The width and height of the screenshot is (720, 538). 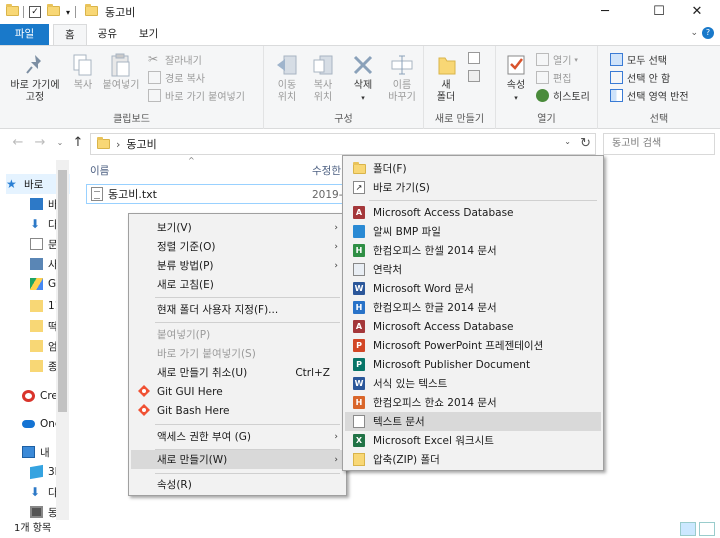 I want to click on tab-file: 파일, so click(x=24, y=34).